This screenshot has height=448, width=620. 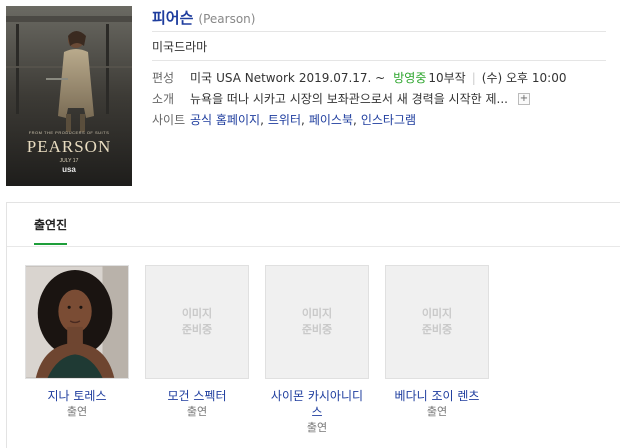 What do you see at coordinates (163, 78) in the screenshot?
I see `schedule-label: 편성` at bounding box center [163, 78].